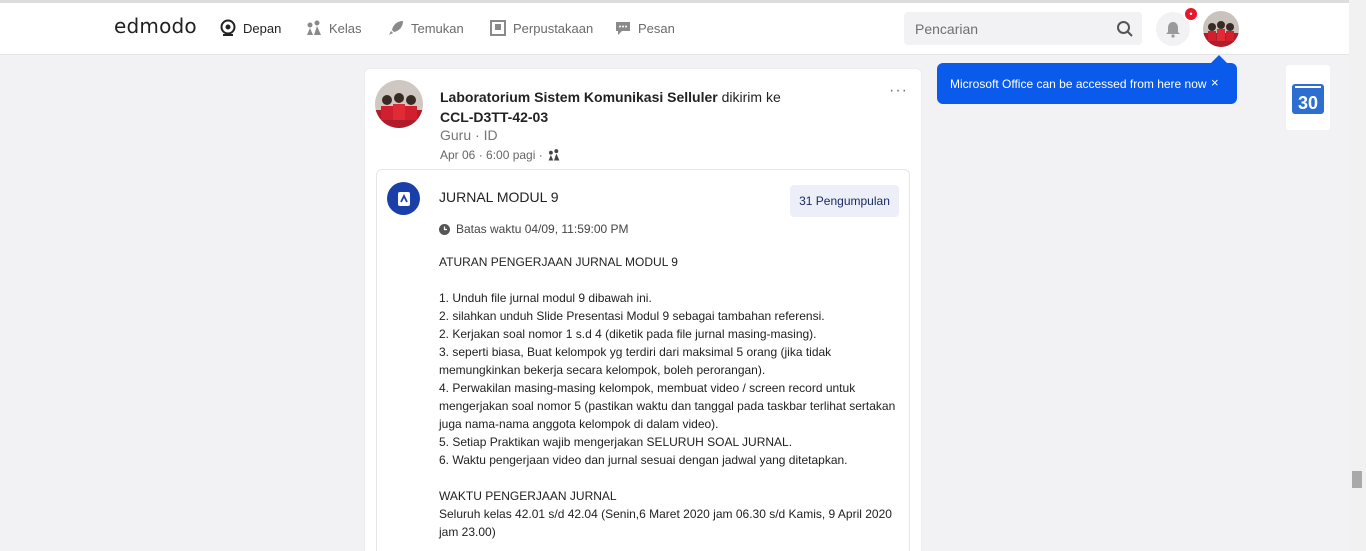 This screenshot has height=551, width=1366. What do you see at coordinates (844, 201) in the screenshot?
I see `submissions-button: 31 Pengumpulan` at bounding box center [844, 201].